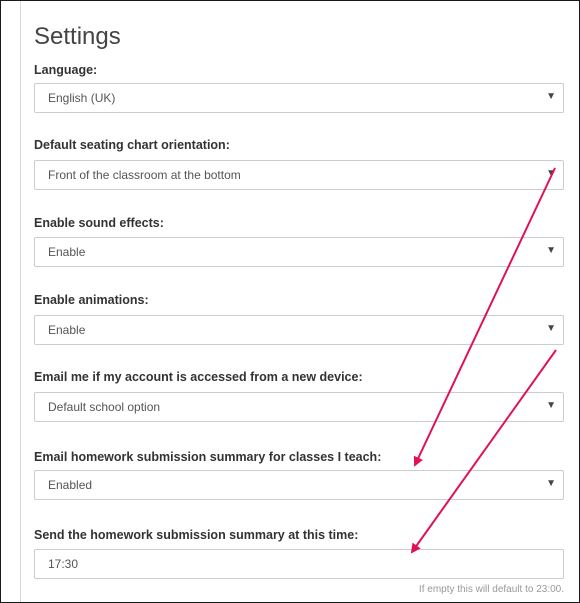 The height and width of the screenshot is (603, 580). I want to click on orientation-label: Default seating chart orientation:, so click(132, 145).